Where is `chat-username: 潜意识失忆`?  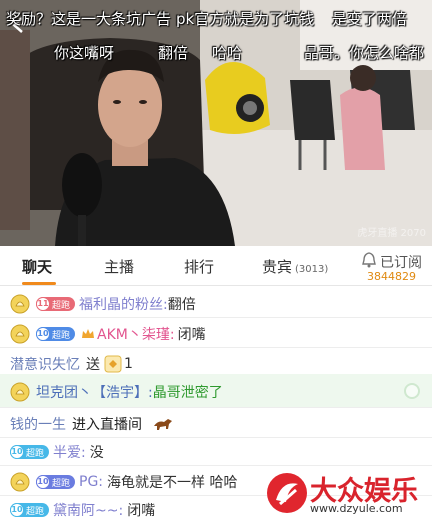
chat-username: 潜意识失忆 is located at coordinates (45, 364).